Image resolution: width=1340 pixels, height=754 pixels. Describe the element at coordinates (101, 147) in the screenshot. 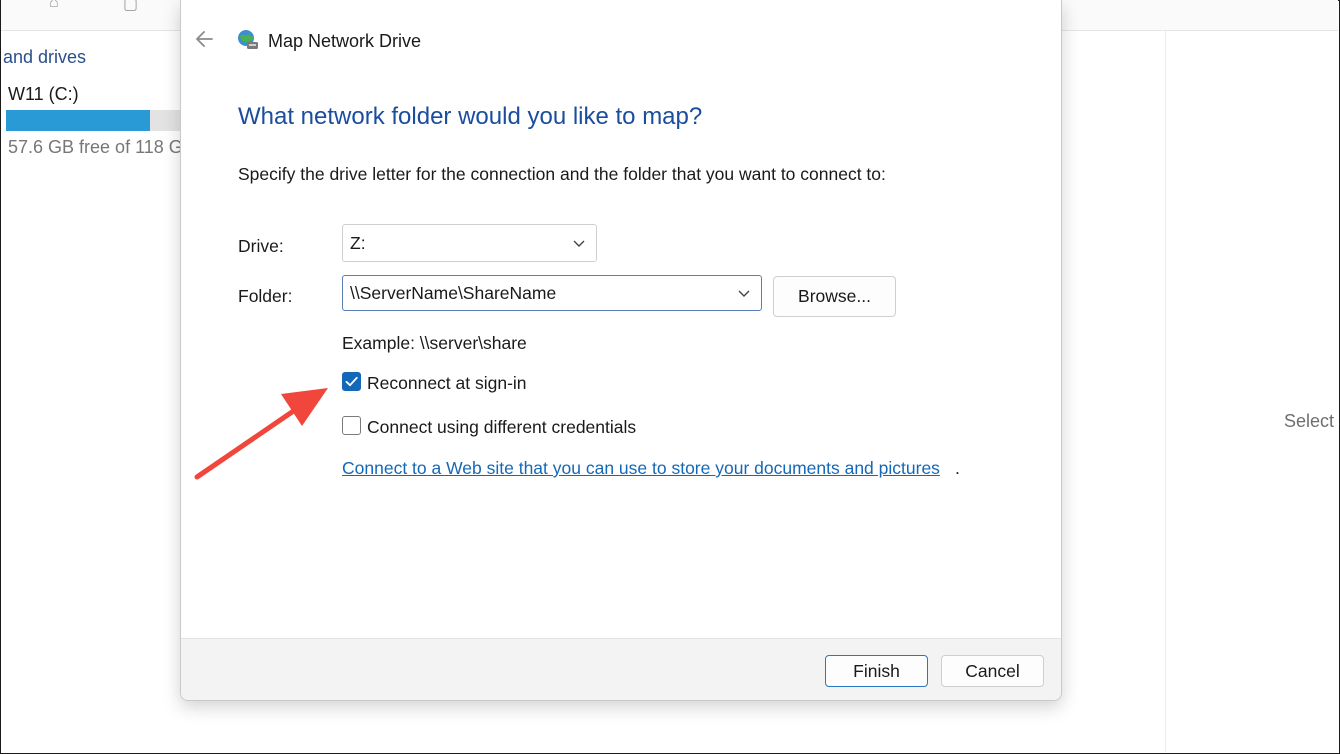

I see `drive-free-space: 57.6 GB free of 118 GB` at that location.